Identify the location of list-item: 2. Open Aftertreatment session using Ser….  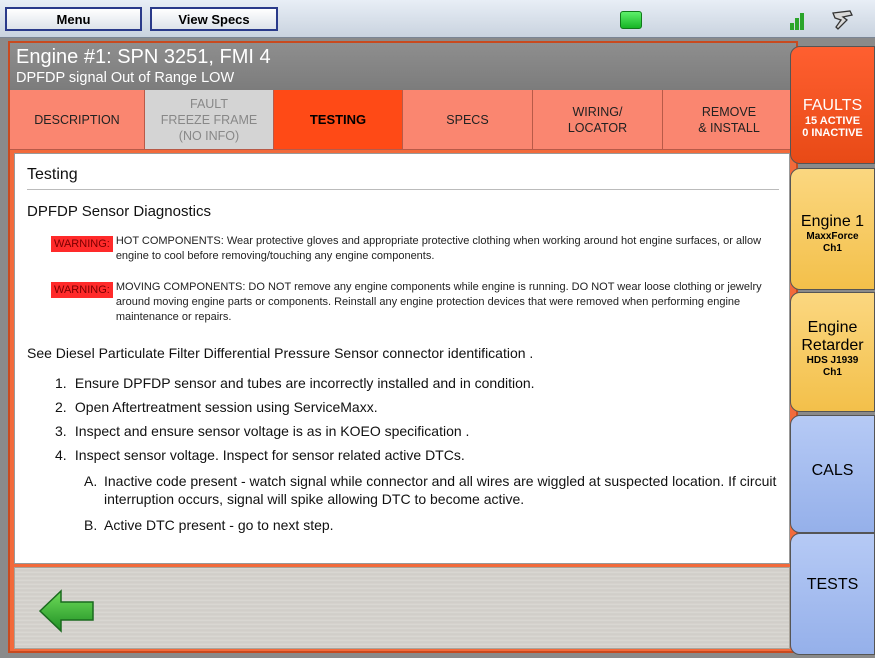
(422, 407).